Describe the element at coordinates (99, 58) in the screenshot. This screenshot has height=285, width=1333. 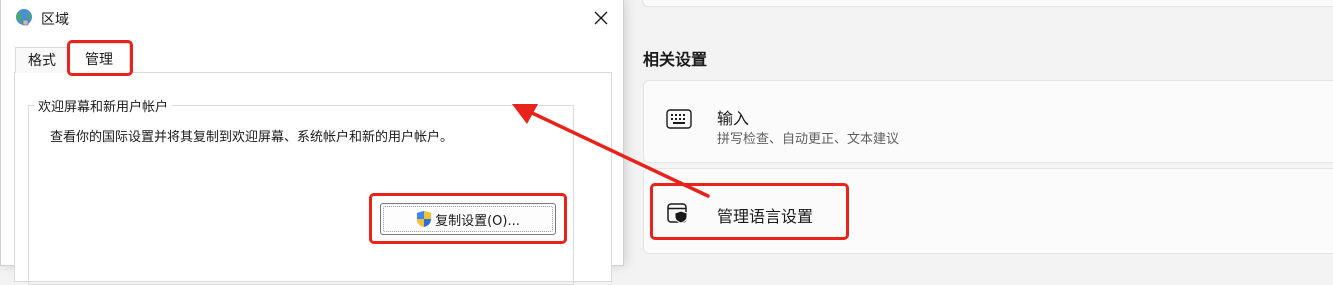
I see `tab-manage: 管理` at that location.